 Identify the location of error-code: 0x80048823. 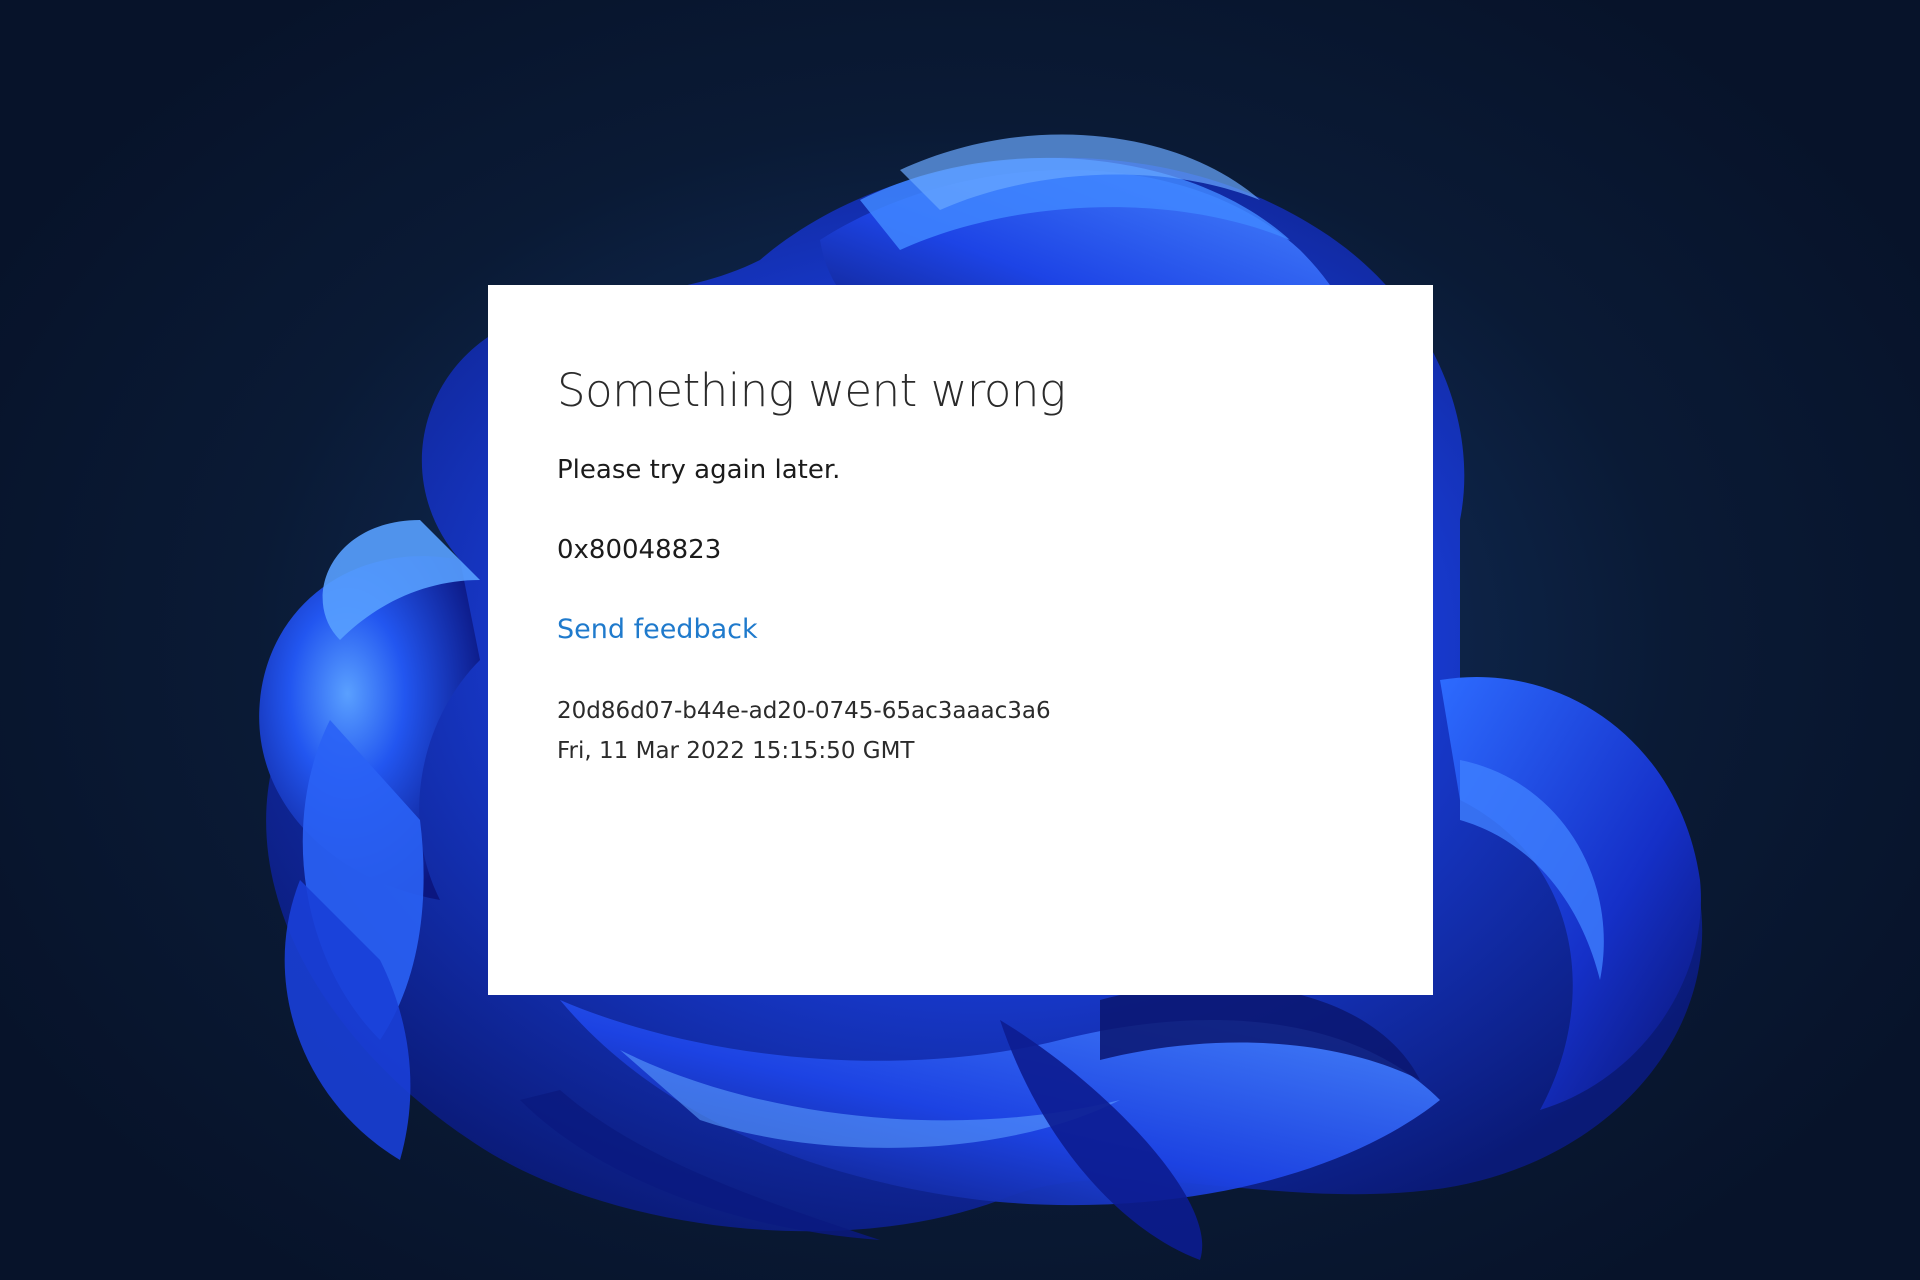
(639, 550).